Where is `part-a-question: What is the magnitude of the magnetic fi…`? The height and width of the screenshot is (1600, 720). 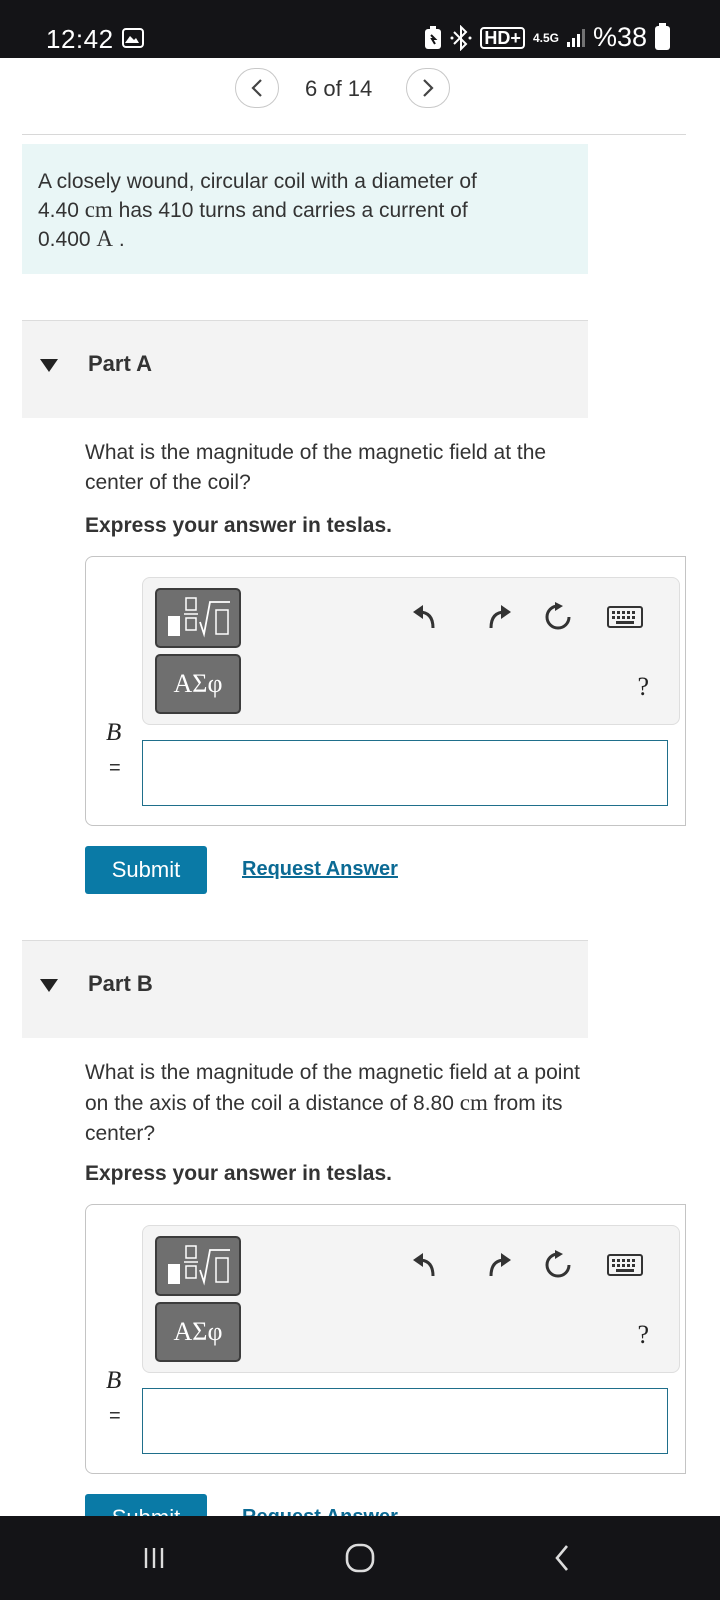 part-a-question: What is the magnitude of the magnetic fi… is located at coordinates (316, 467).